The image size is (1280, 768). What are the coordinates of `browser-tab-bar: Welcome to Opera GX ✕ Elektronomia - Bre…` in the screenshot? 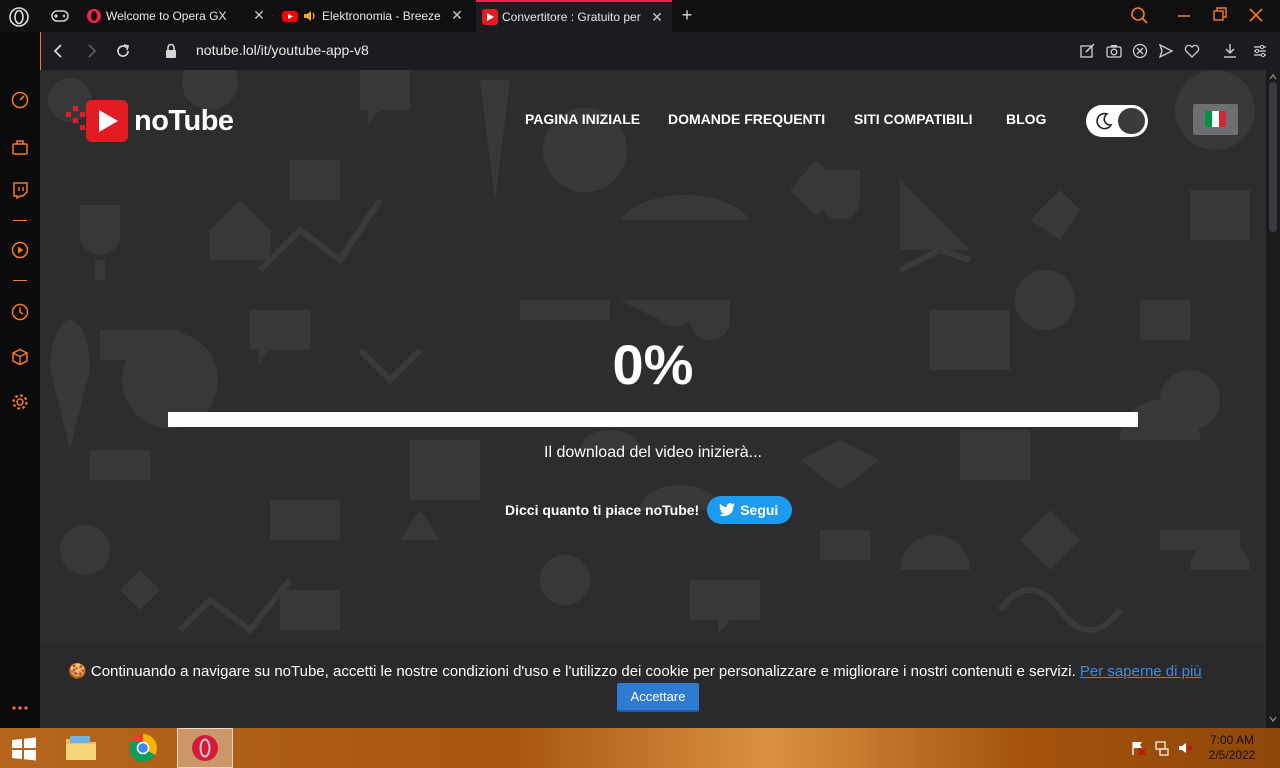 It's located at (640, 16).